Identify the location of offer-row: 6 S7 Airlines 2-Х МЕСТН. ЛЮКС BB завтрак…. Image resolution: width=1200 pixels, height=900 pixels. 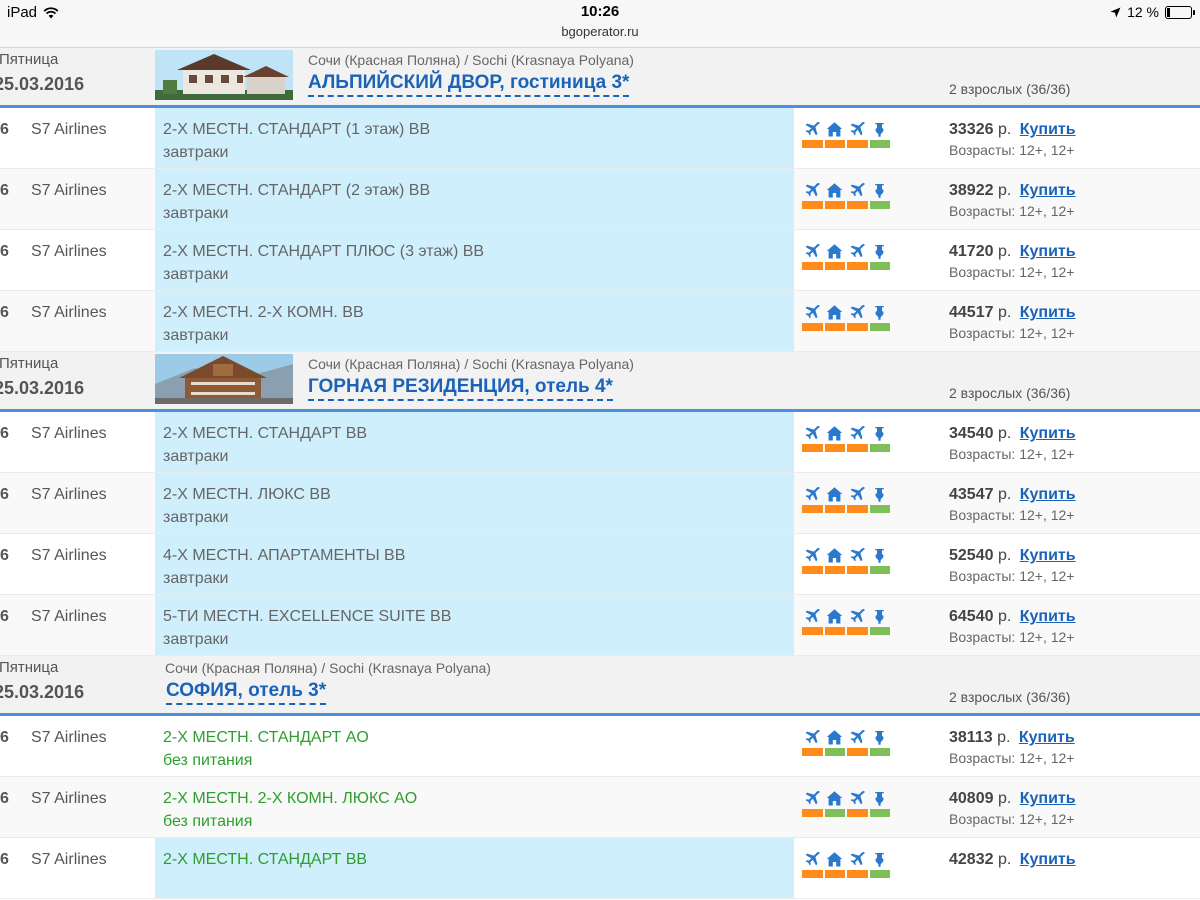
(600, 503).